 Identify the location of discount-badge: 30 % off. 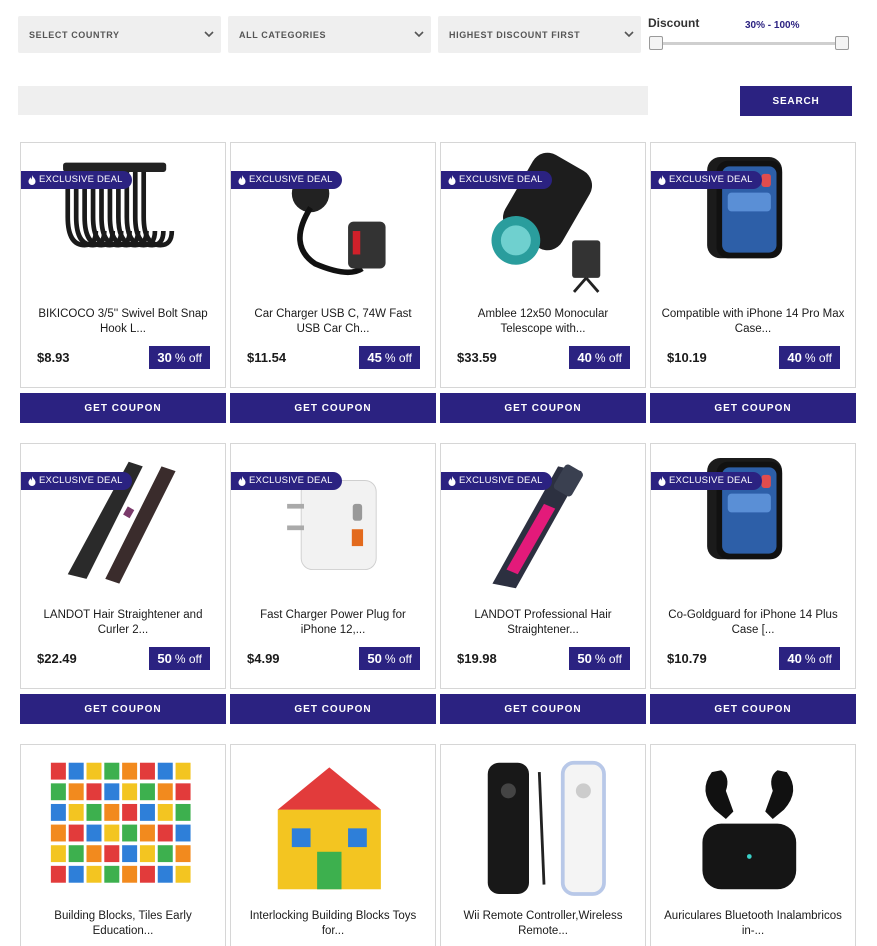
(179, 357).